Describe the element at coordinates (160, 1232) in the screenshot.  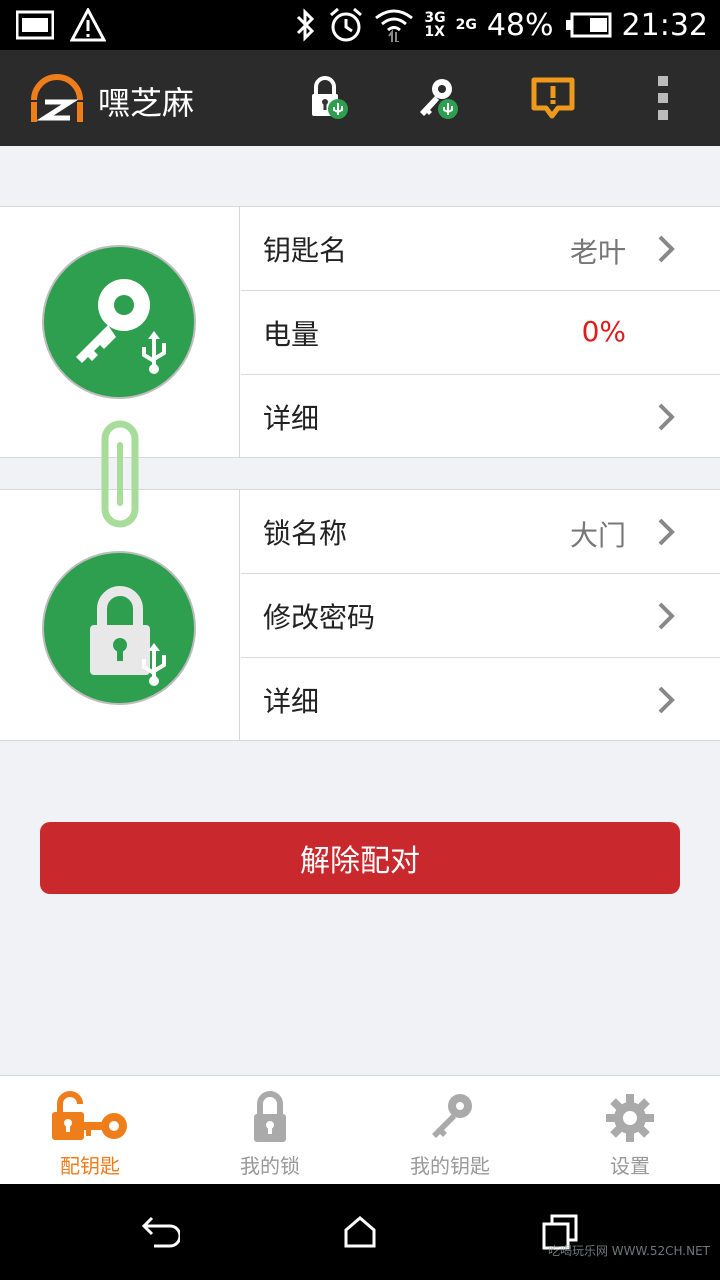
I see `back-icon` at that location.